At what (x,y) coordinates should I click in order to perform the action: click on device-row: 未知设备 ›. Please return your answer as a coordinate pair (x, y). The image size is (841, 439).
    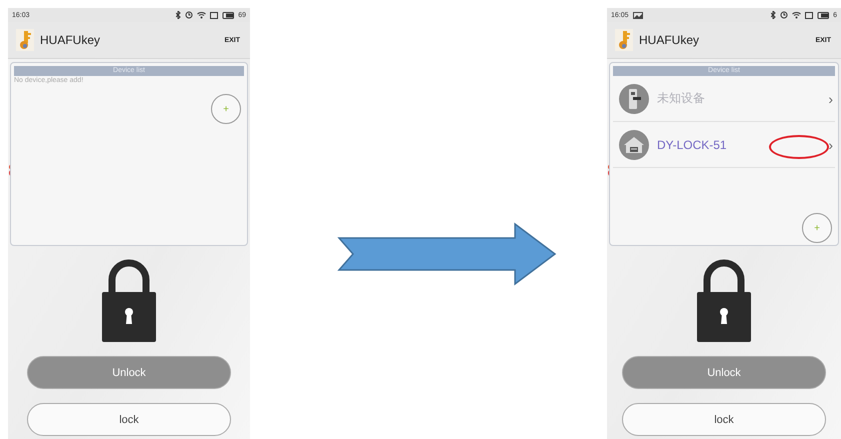
    Looking at the image, I should click on (724, 99).